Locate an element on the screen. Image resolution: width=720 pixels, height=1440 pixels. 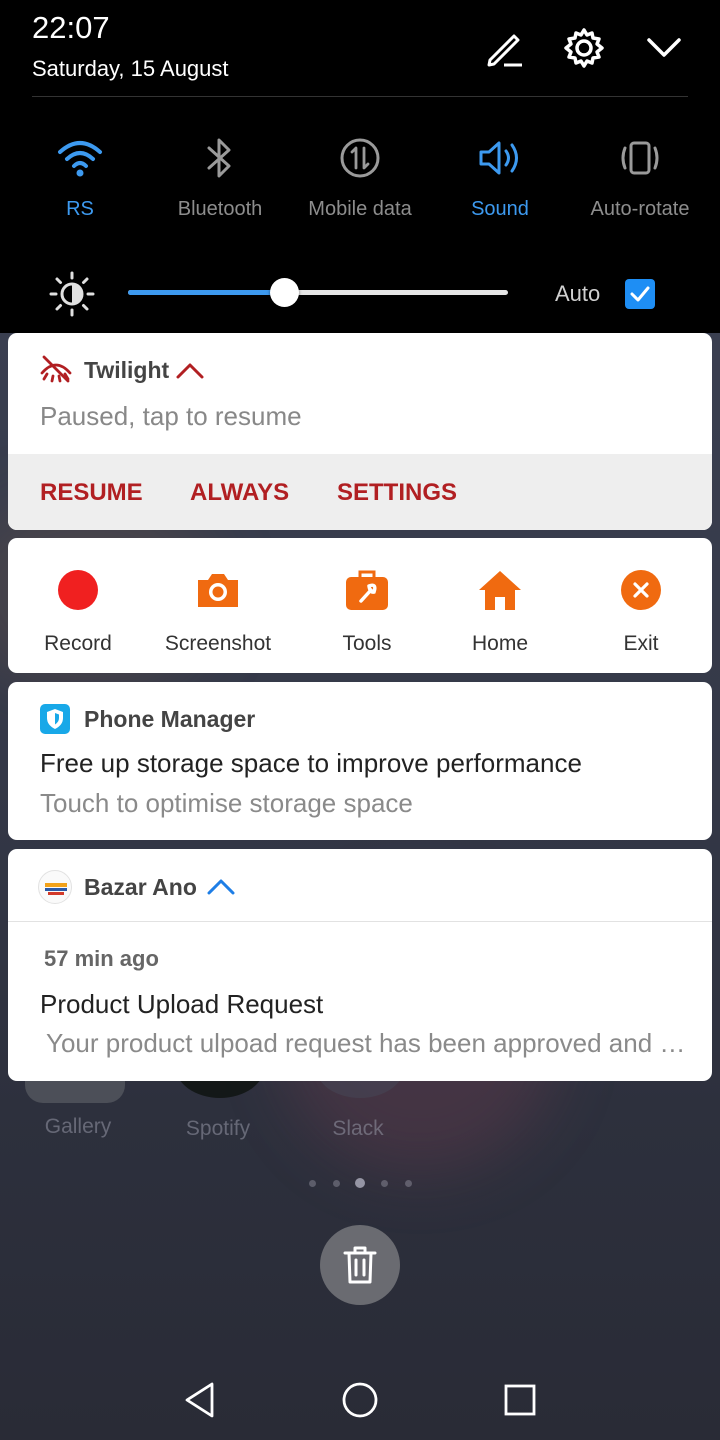
tools-button: Tools is located at coordinates (367, 612).